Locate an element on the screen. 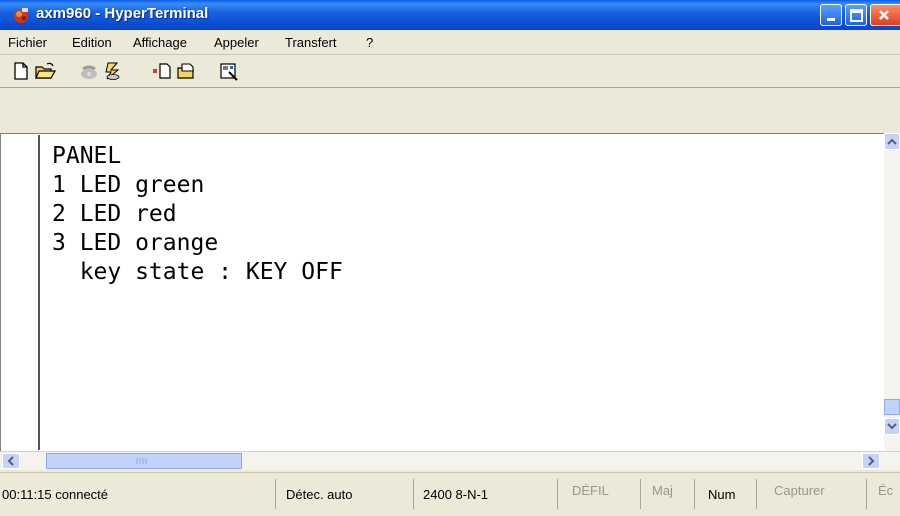 This screenshot has height=516, width=900. scroll-down-button is located at coordinates (892, 426).